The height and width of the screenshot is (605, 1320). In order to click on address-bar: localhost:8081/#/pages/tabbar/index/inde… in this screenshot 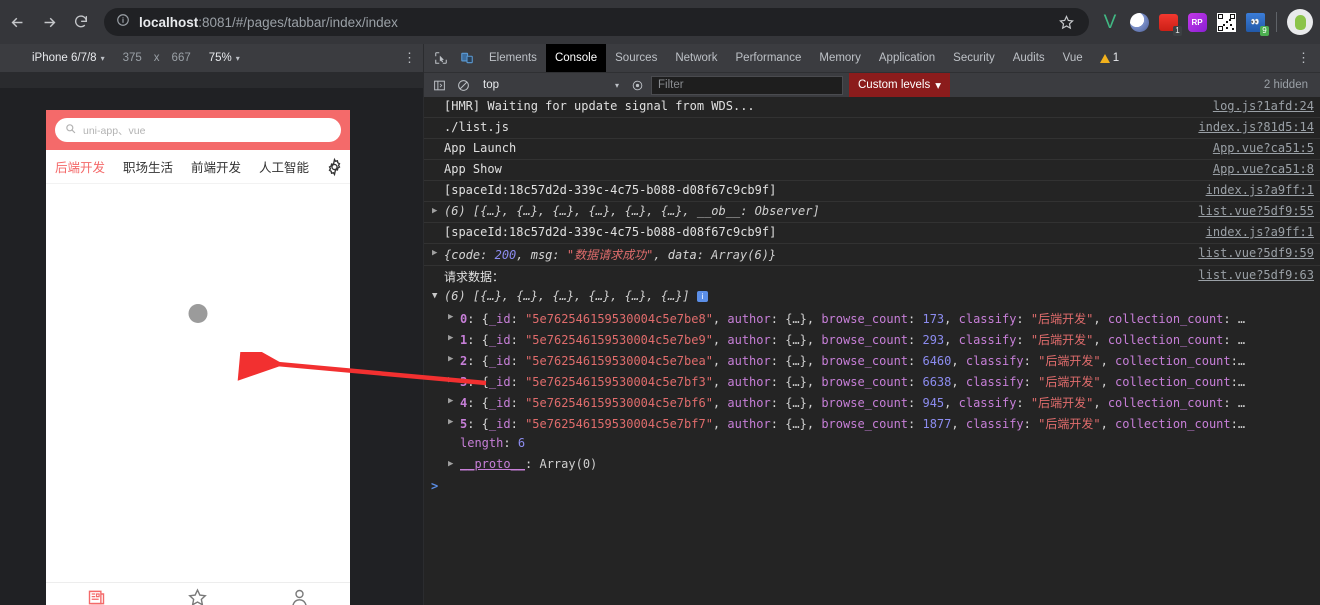, I will do `click(596, 22)`.